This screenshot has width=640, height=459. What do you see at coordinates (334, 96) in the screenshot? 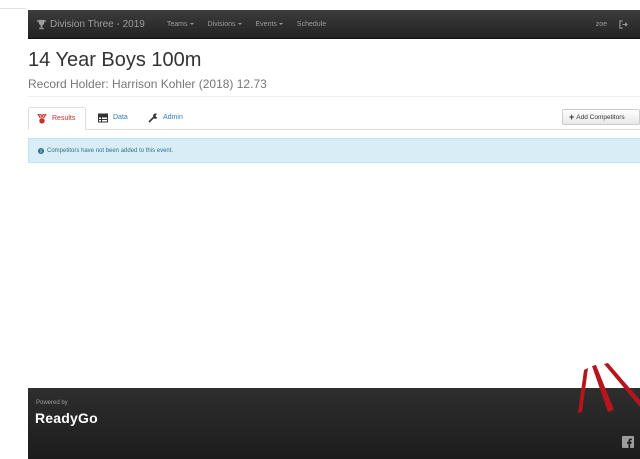
I see `header-divider` at bounding box center [334, 96].